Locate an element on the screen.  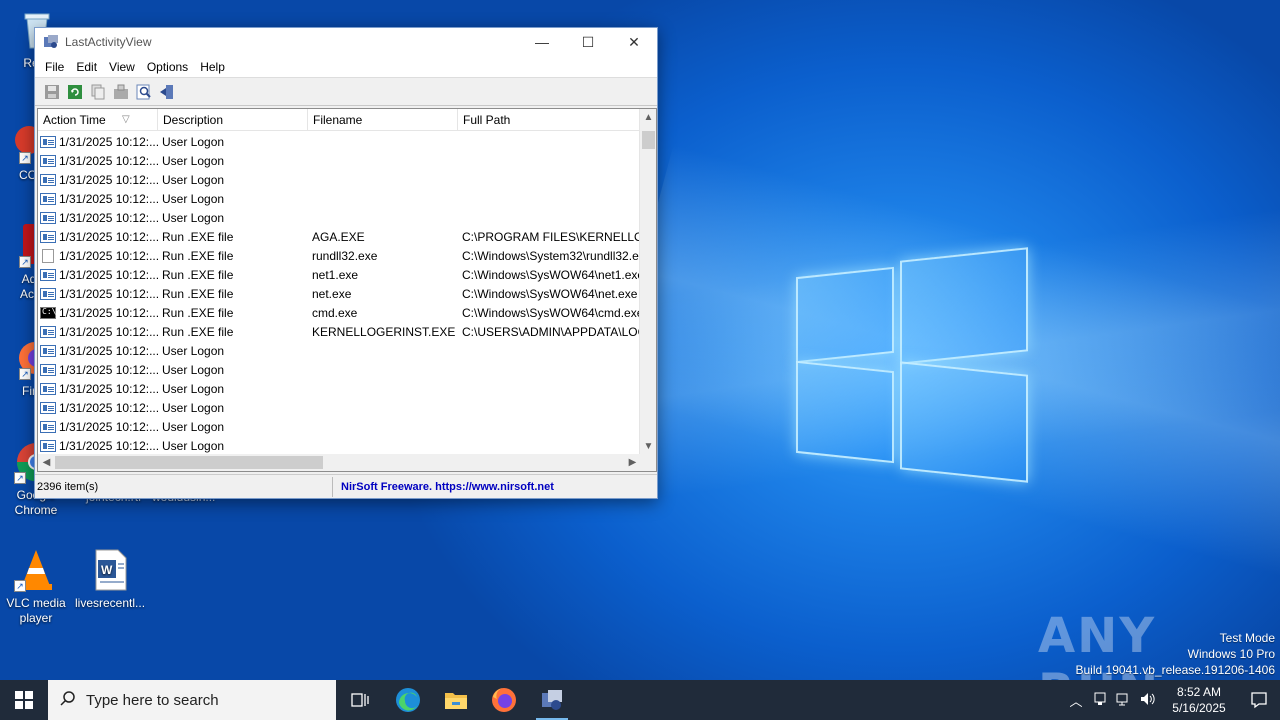
taskbar-firefox is located at coordinates (504, 700).